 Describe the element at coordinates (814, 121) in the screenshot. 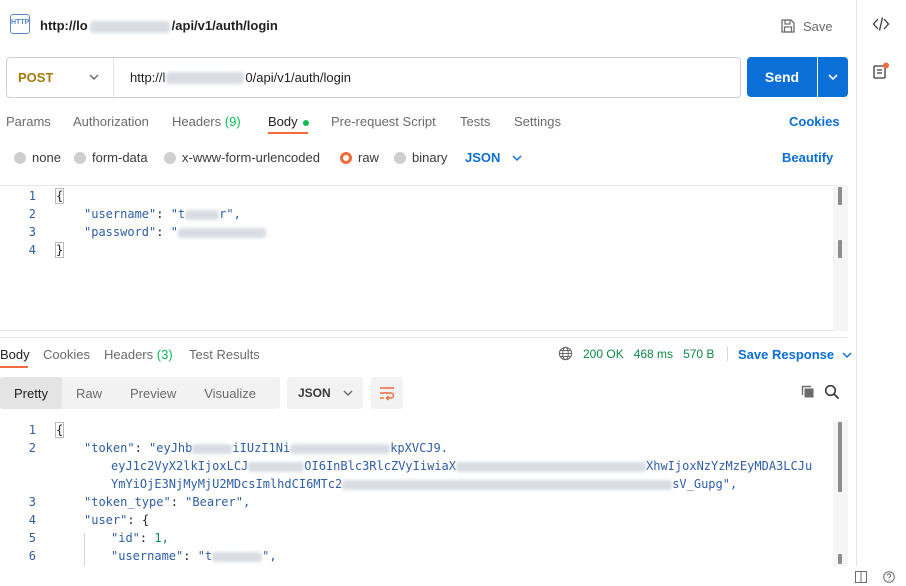

I see `cookies-link: Cookies` at that location.